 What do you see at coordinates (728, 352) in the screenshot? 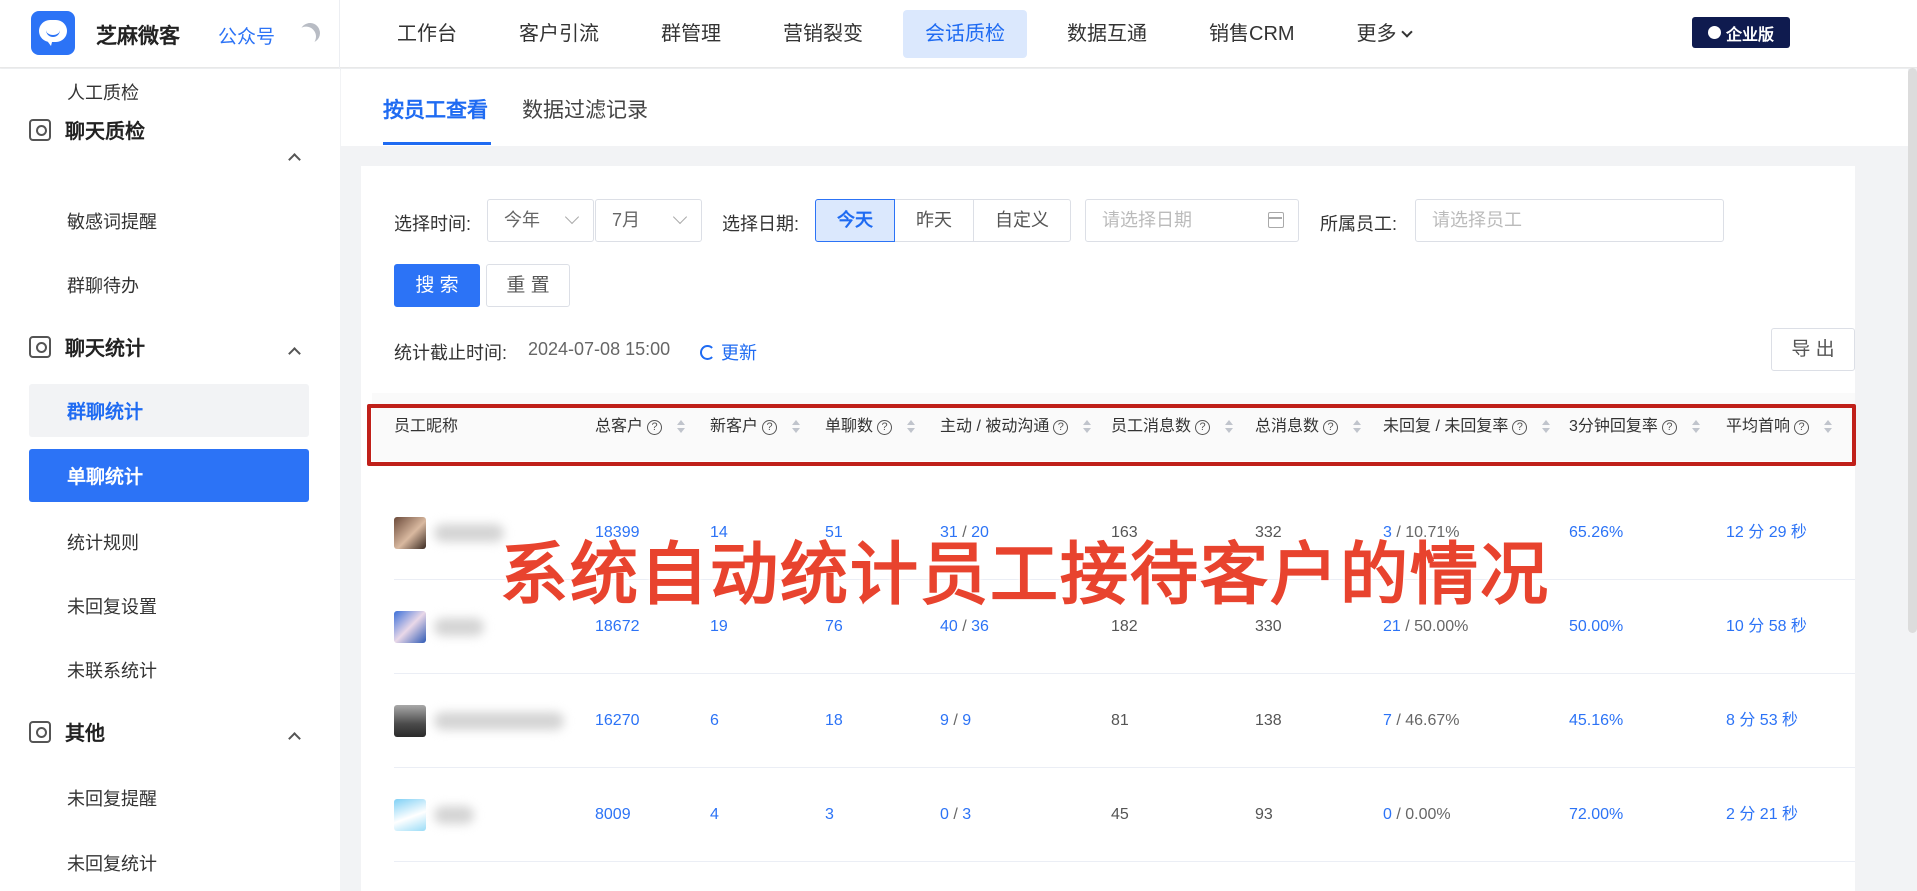
I see `refresh-button: 更新` at bounding box center [728, 352].